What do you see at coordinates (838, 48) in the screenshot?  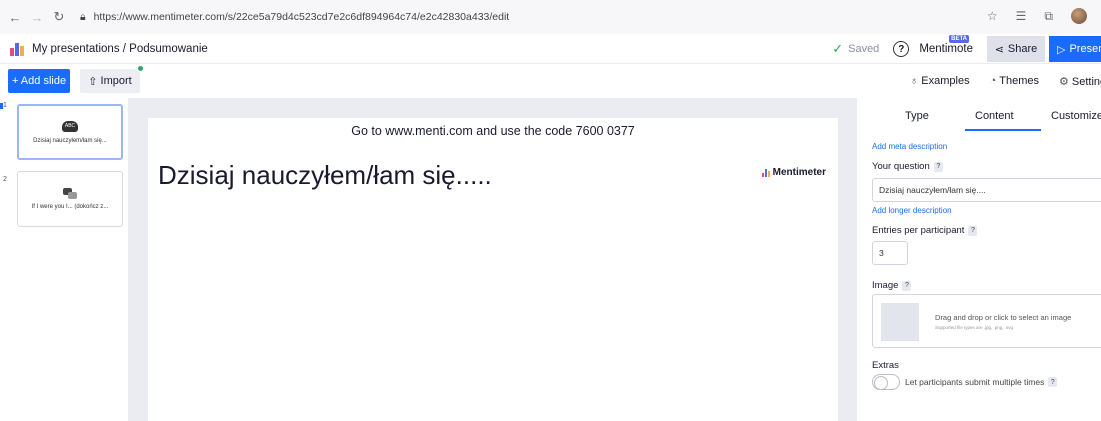 I see `checkmark-icon: ✓` at bounding box center [838, 48].